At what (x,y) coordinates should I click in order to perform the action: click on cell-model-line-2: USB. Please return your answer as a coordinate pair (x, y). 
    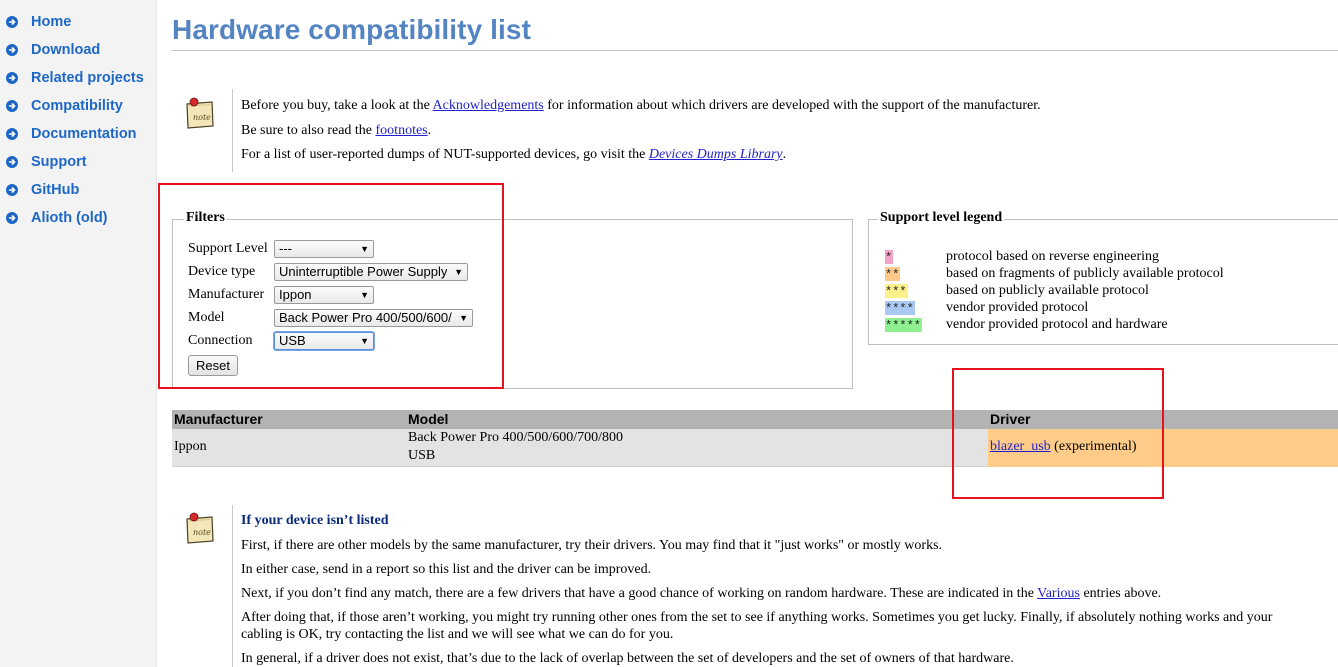
    Looking at the image, I should click on (422, 455).